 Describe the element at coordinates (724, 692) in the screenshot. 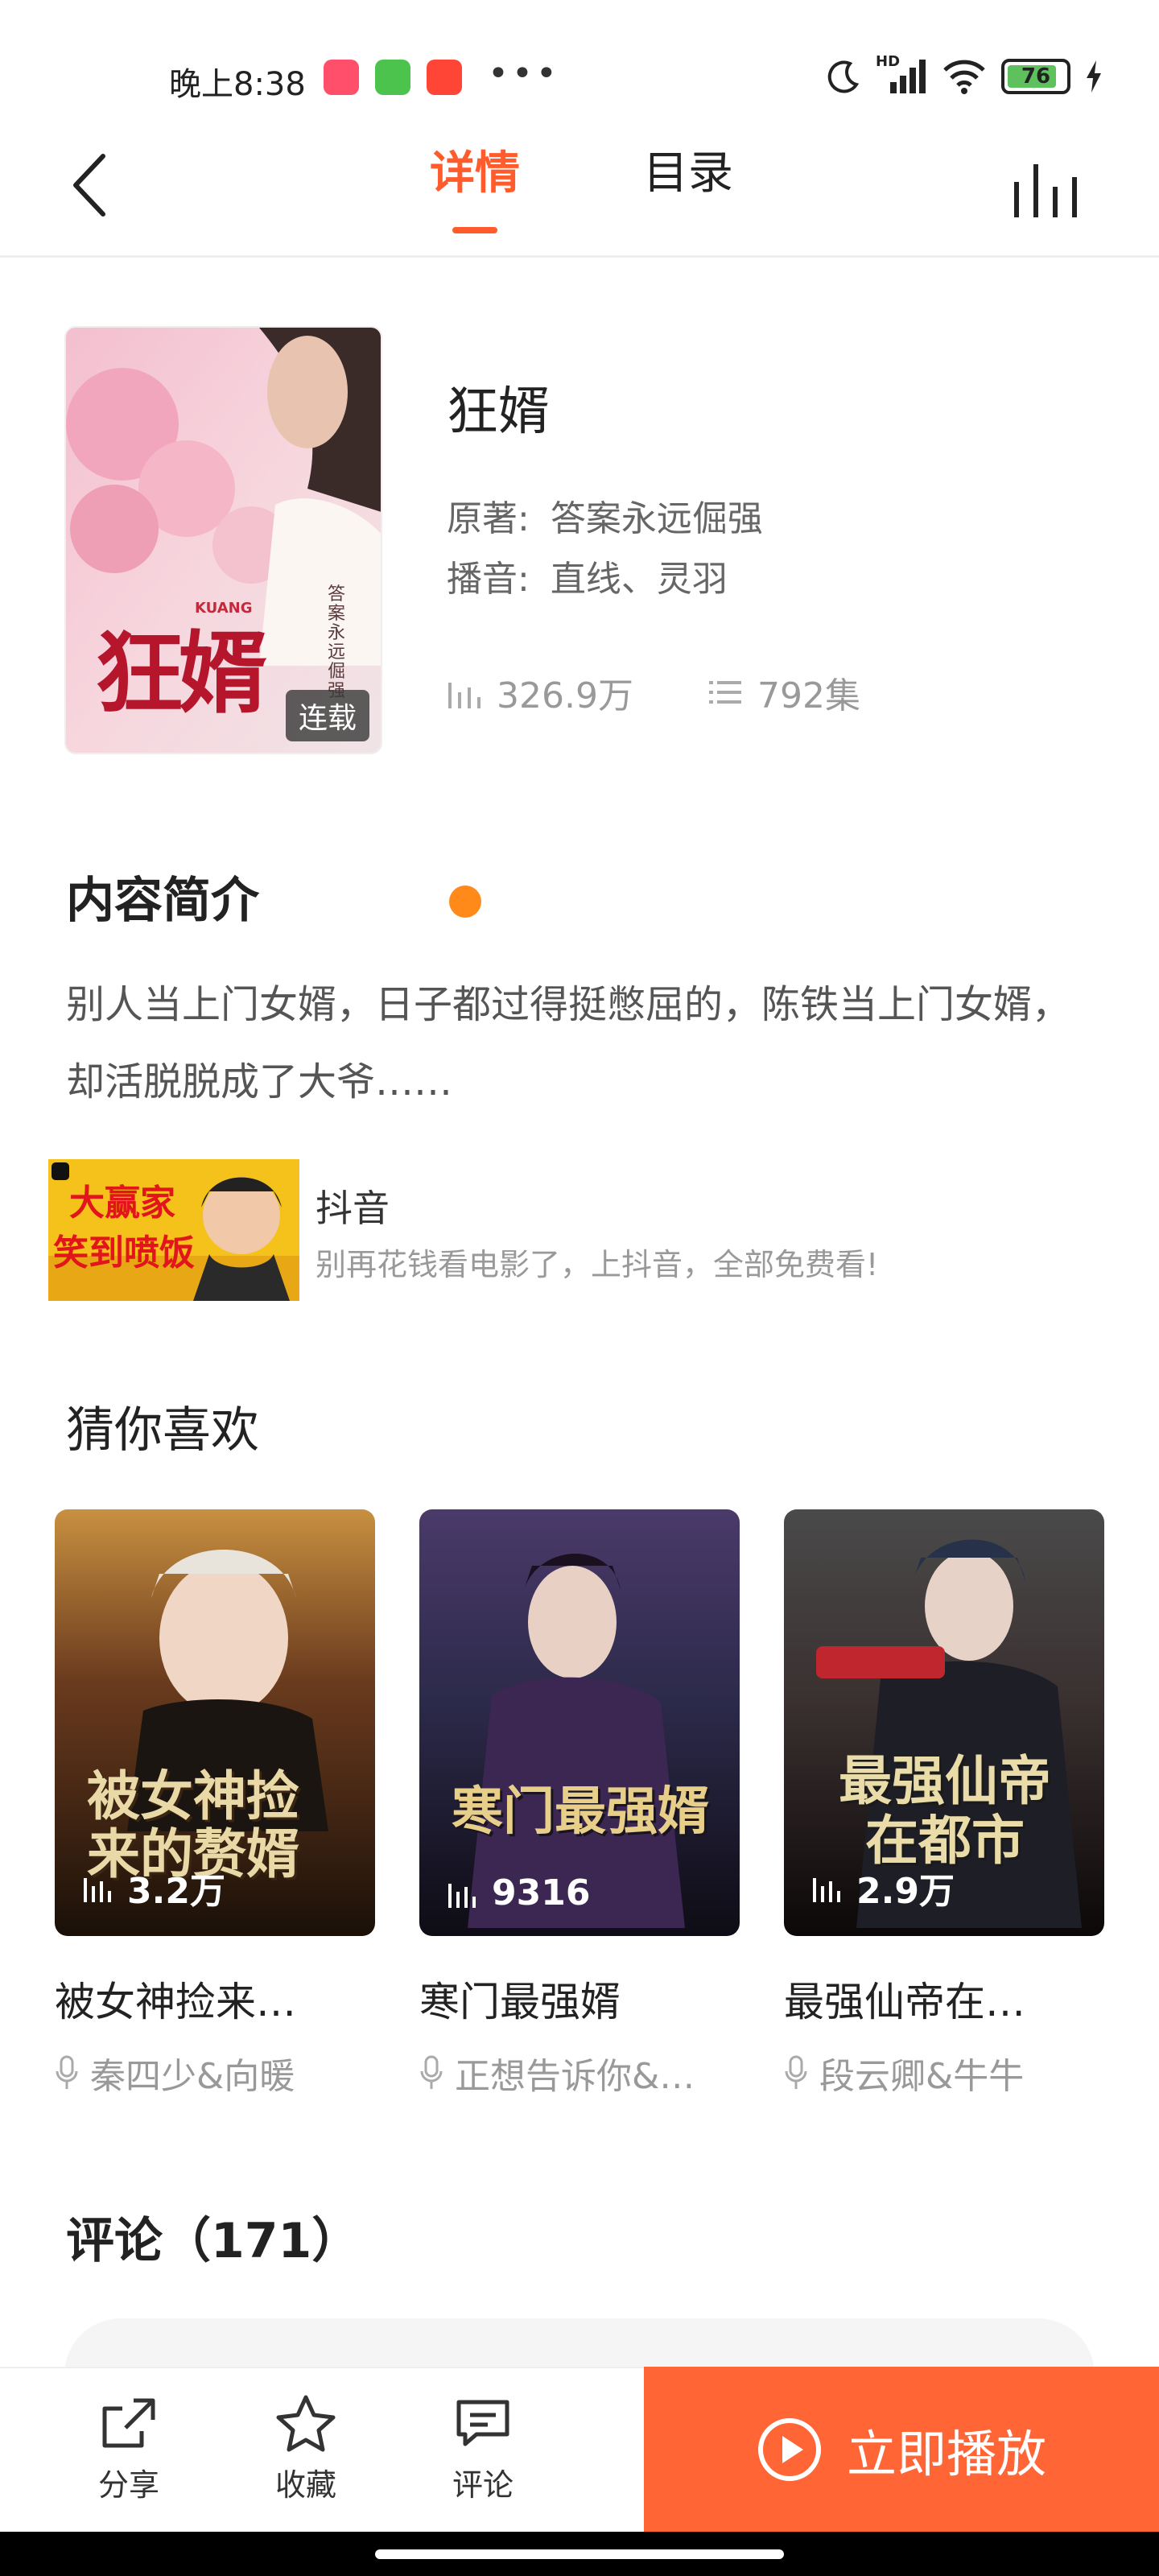

I see `episode-list-icon` at that location.